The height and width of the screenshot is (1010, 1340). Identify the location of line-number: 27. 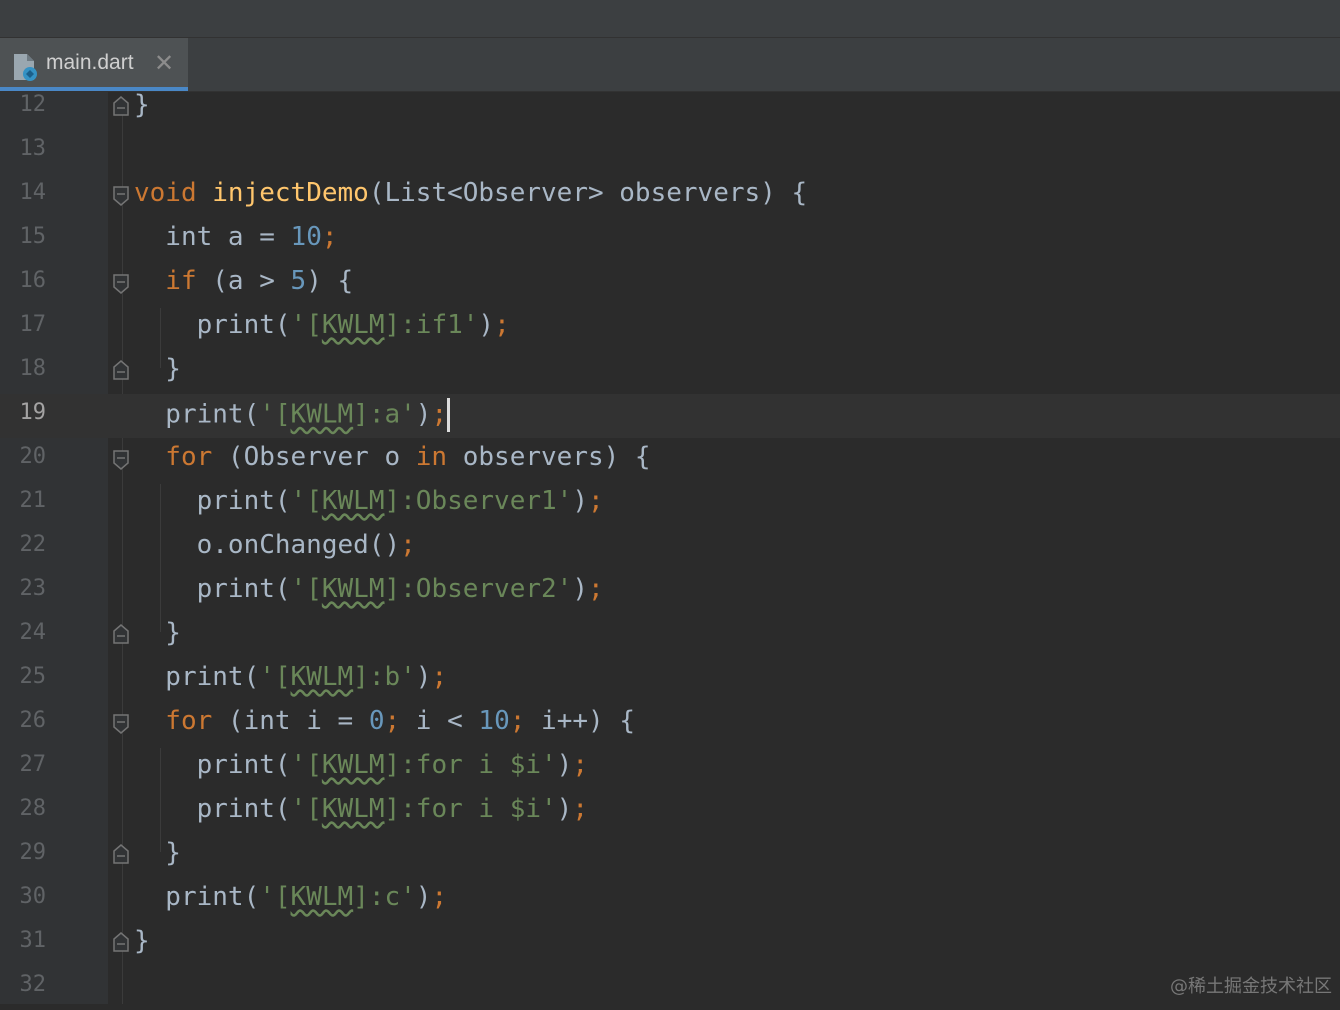
(33, 764).